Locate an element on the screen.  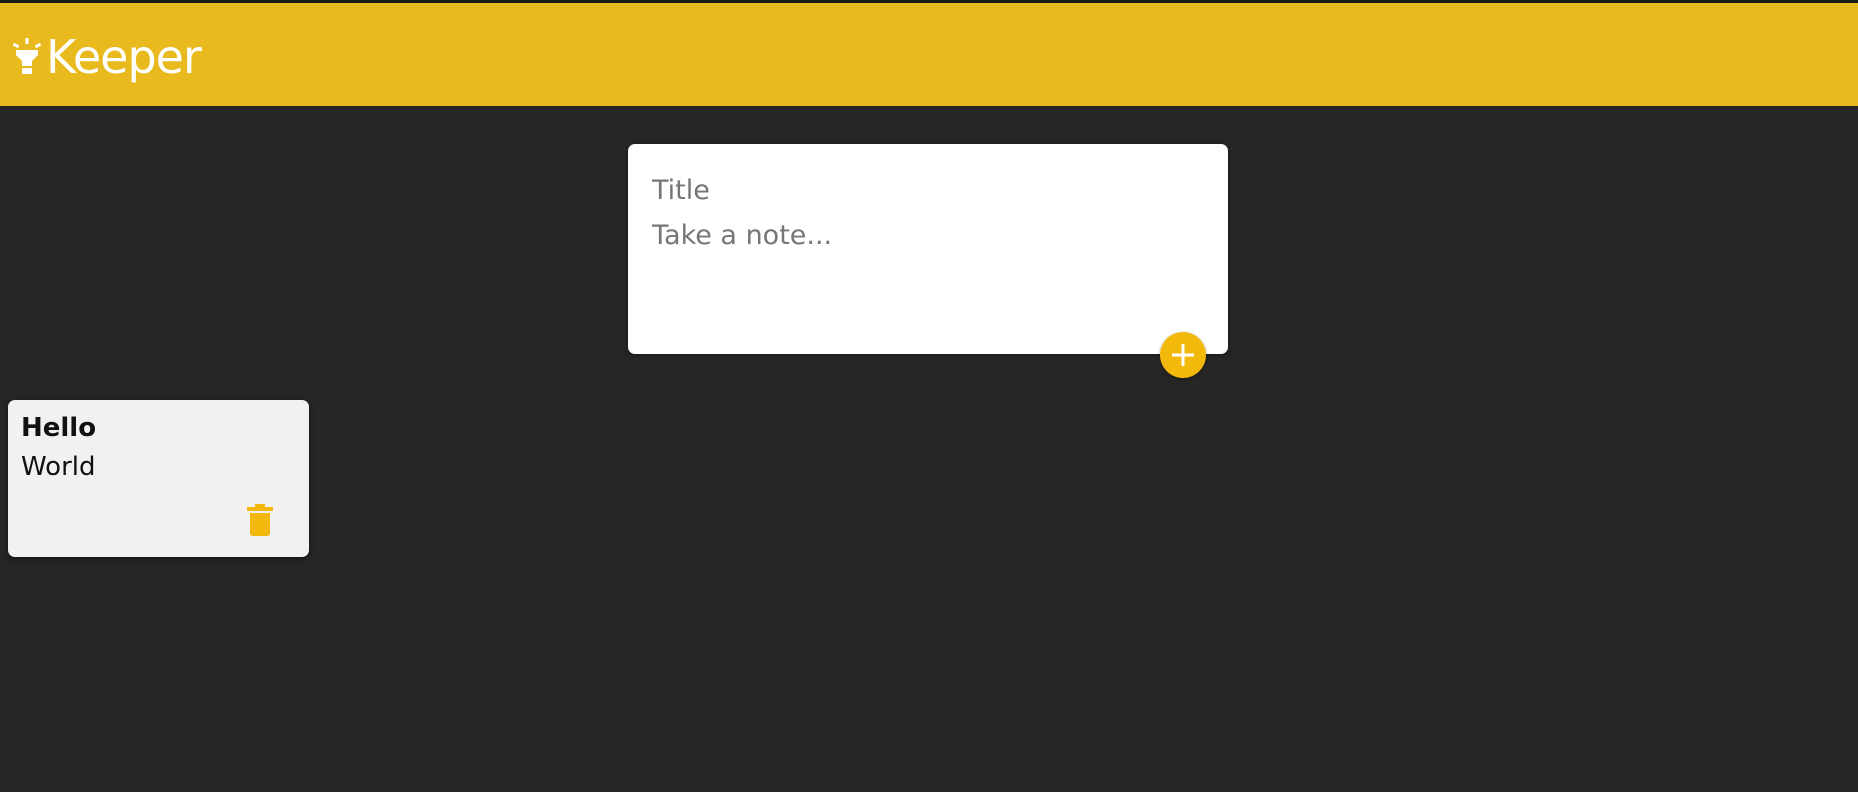
note-title: Hello is located at coordinates (59, 428).